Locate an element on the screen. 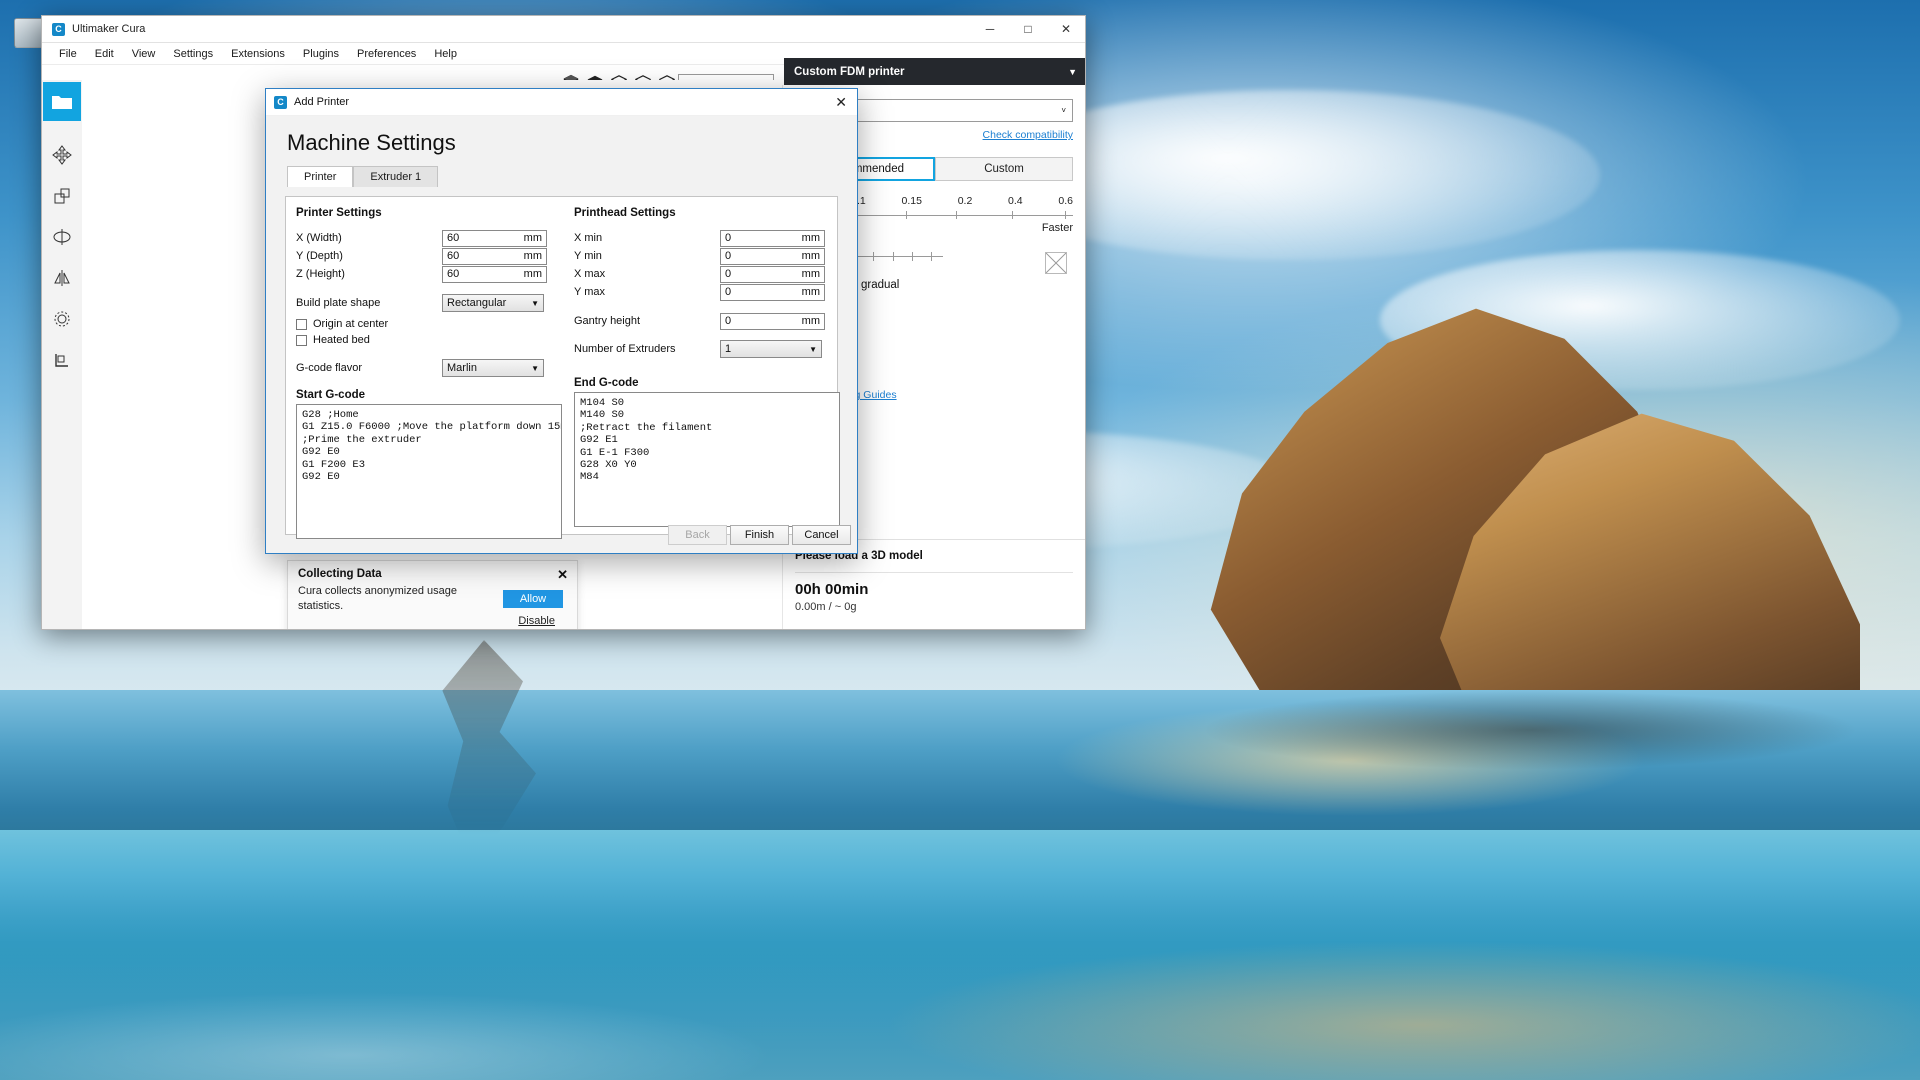  menu-file: File is located at coordinates (68, 54).